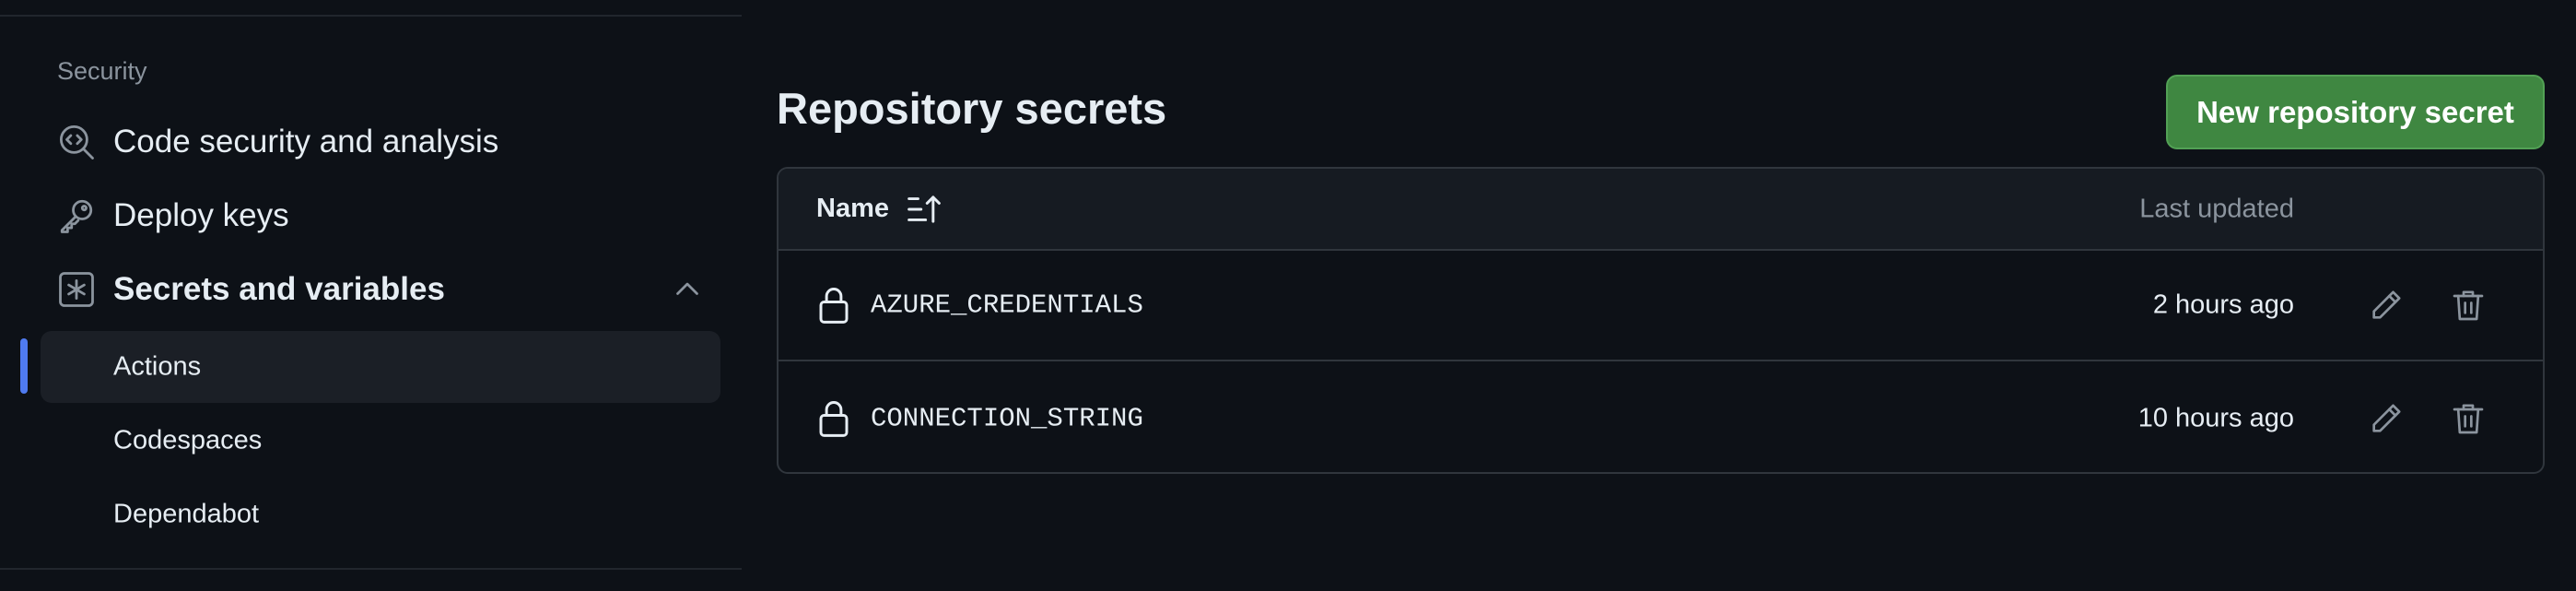  Describe the element at coordinates (2216, 208) in the screenshot. I see `column-header-last-updated: Last updated` at that location.